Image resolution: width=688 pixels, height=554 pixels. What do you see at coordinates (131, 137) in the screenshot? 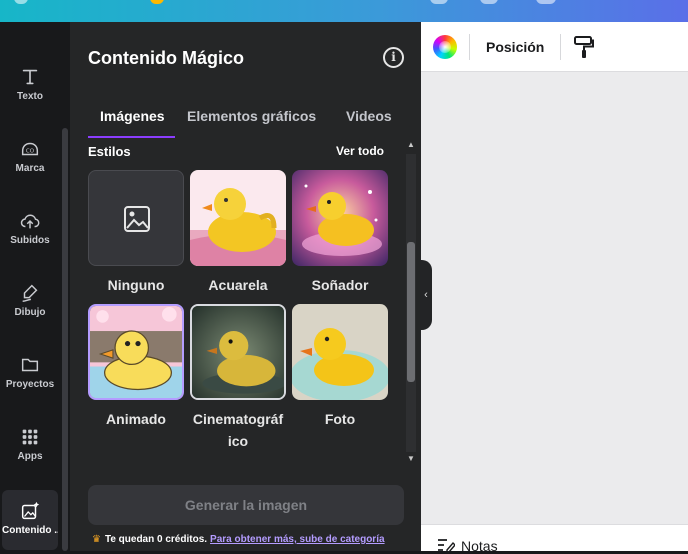
I see `active-tab-indicator` at bounding box center [131, 137].